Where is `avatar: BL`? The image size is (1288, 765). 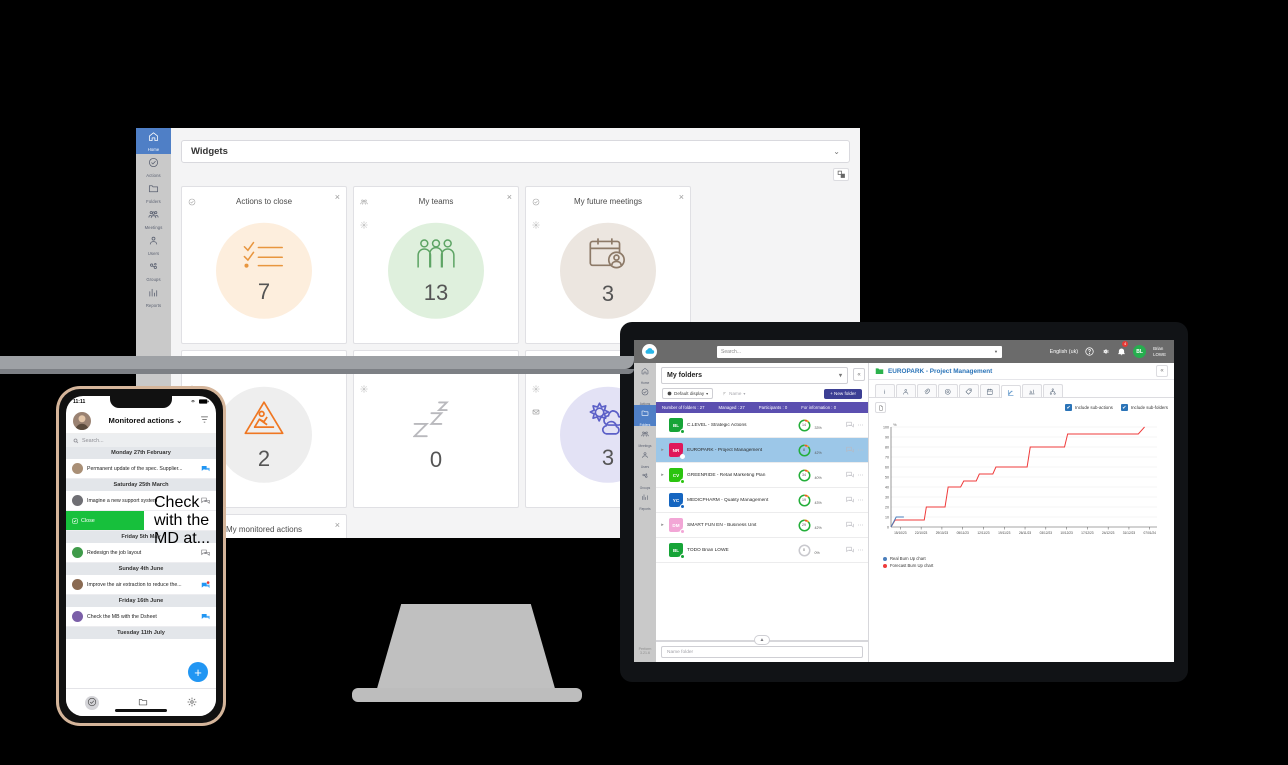 avatar: BL is located at coordinates (1140, 351).